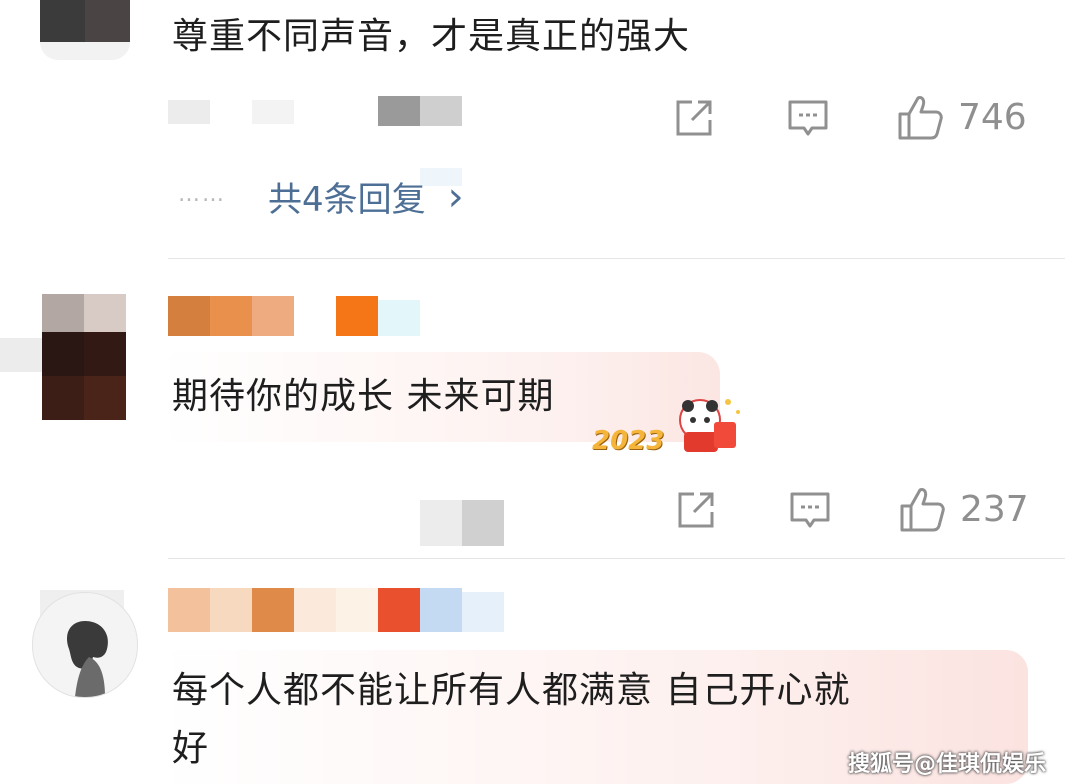 Image resolution: width=1065 pixels, height=784 pixels. Describe the element at coordinates (347, 200) in the screenshot. I see `replies-label: 共4条回复` at that location.